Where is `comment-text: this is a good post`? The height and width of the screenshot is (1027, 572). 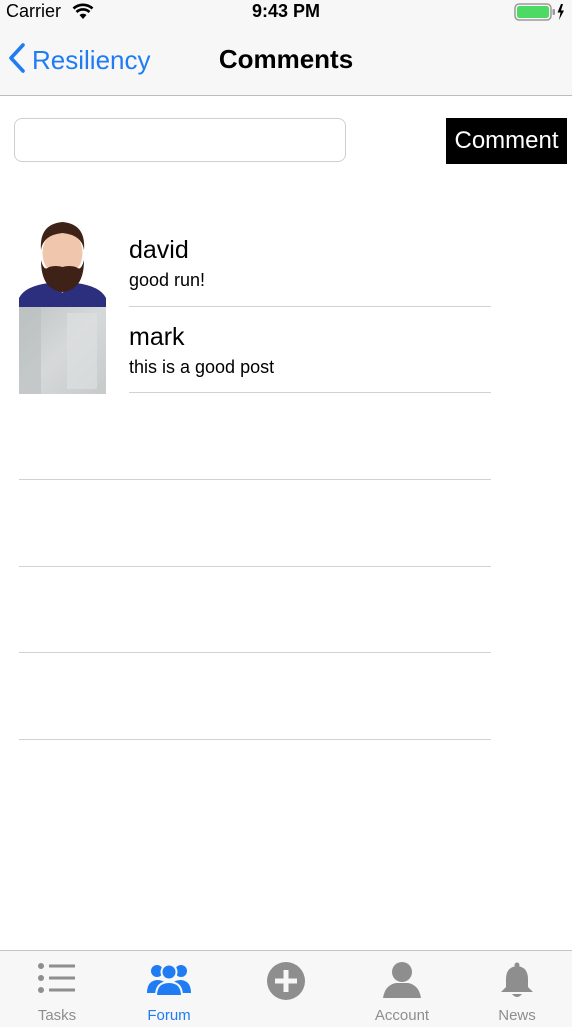
comment-text: this is a good post is located at coordinates (202, 367).